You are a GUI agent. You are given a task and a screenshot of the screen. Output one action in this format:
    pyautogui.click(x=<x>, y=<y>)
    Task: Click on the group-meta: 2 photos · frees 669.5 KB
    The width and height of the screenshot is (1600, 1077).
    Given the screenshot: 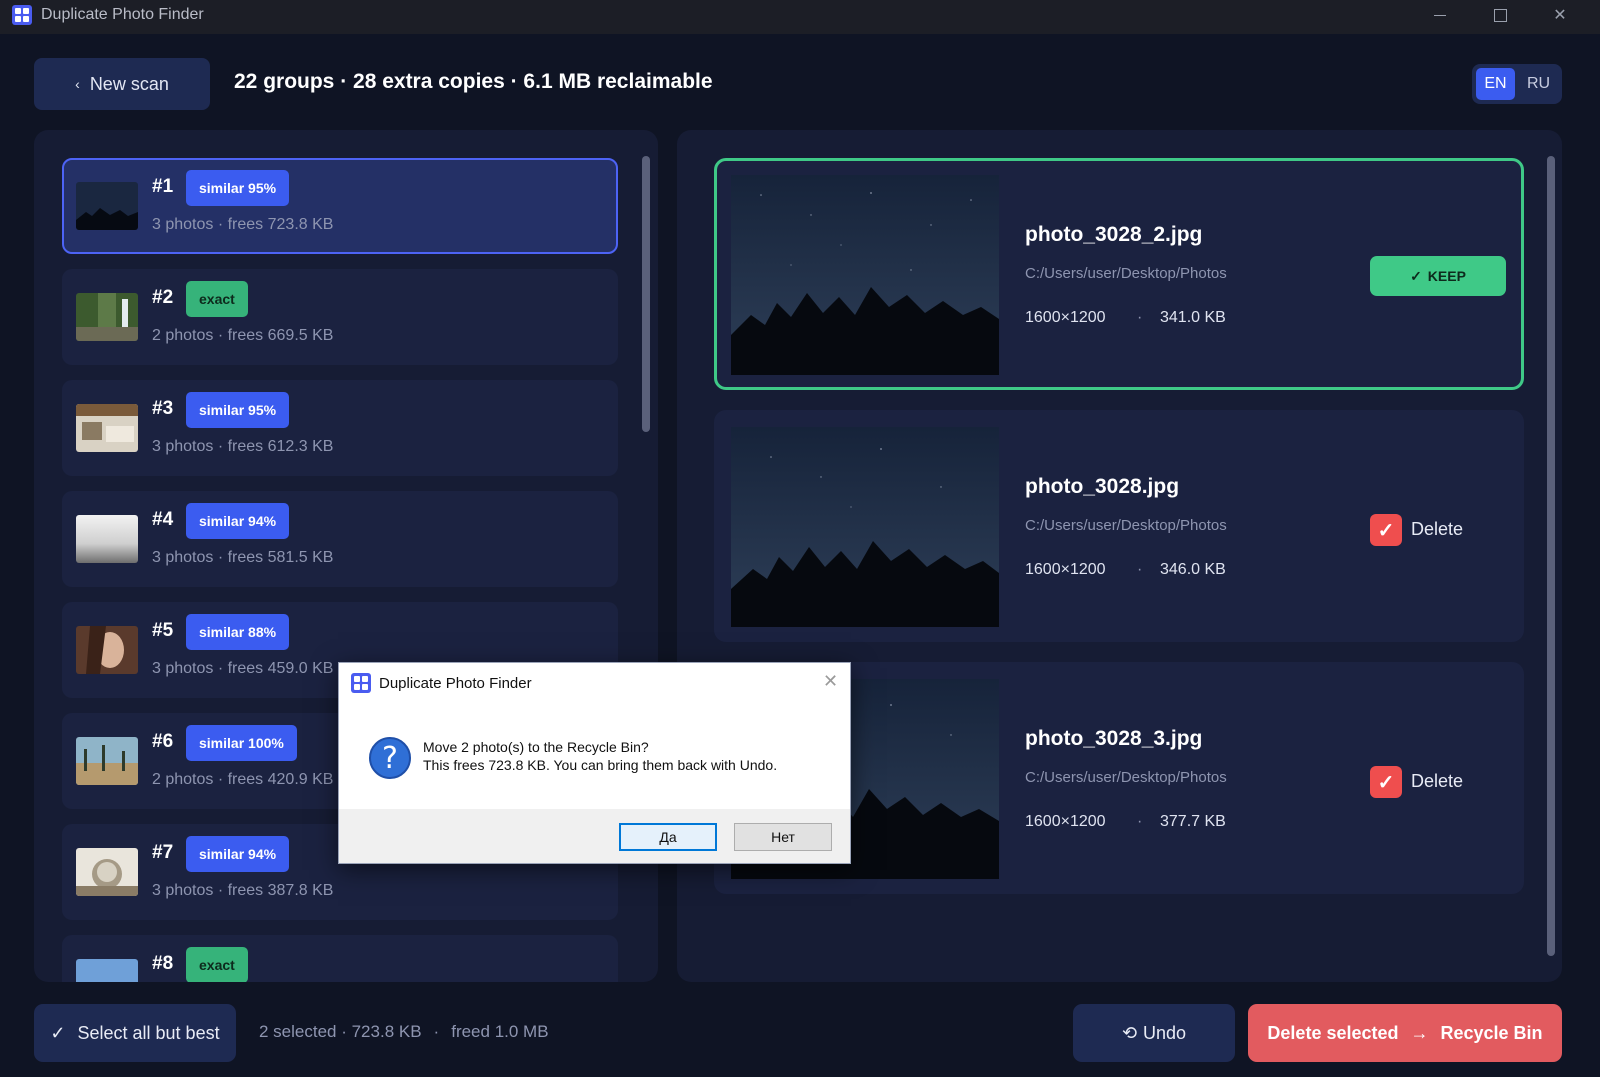 What is the action you would take?
    pyautogui.click(x=243, y=335)
    